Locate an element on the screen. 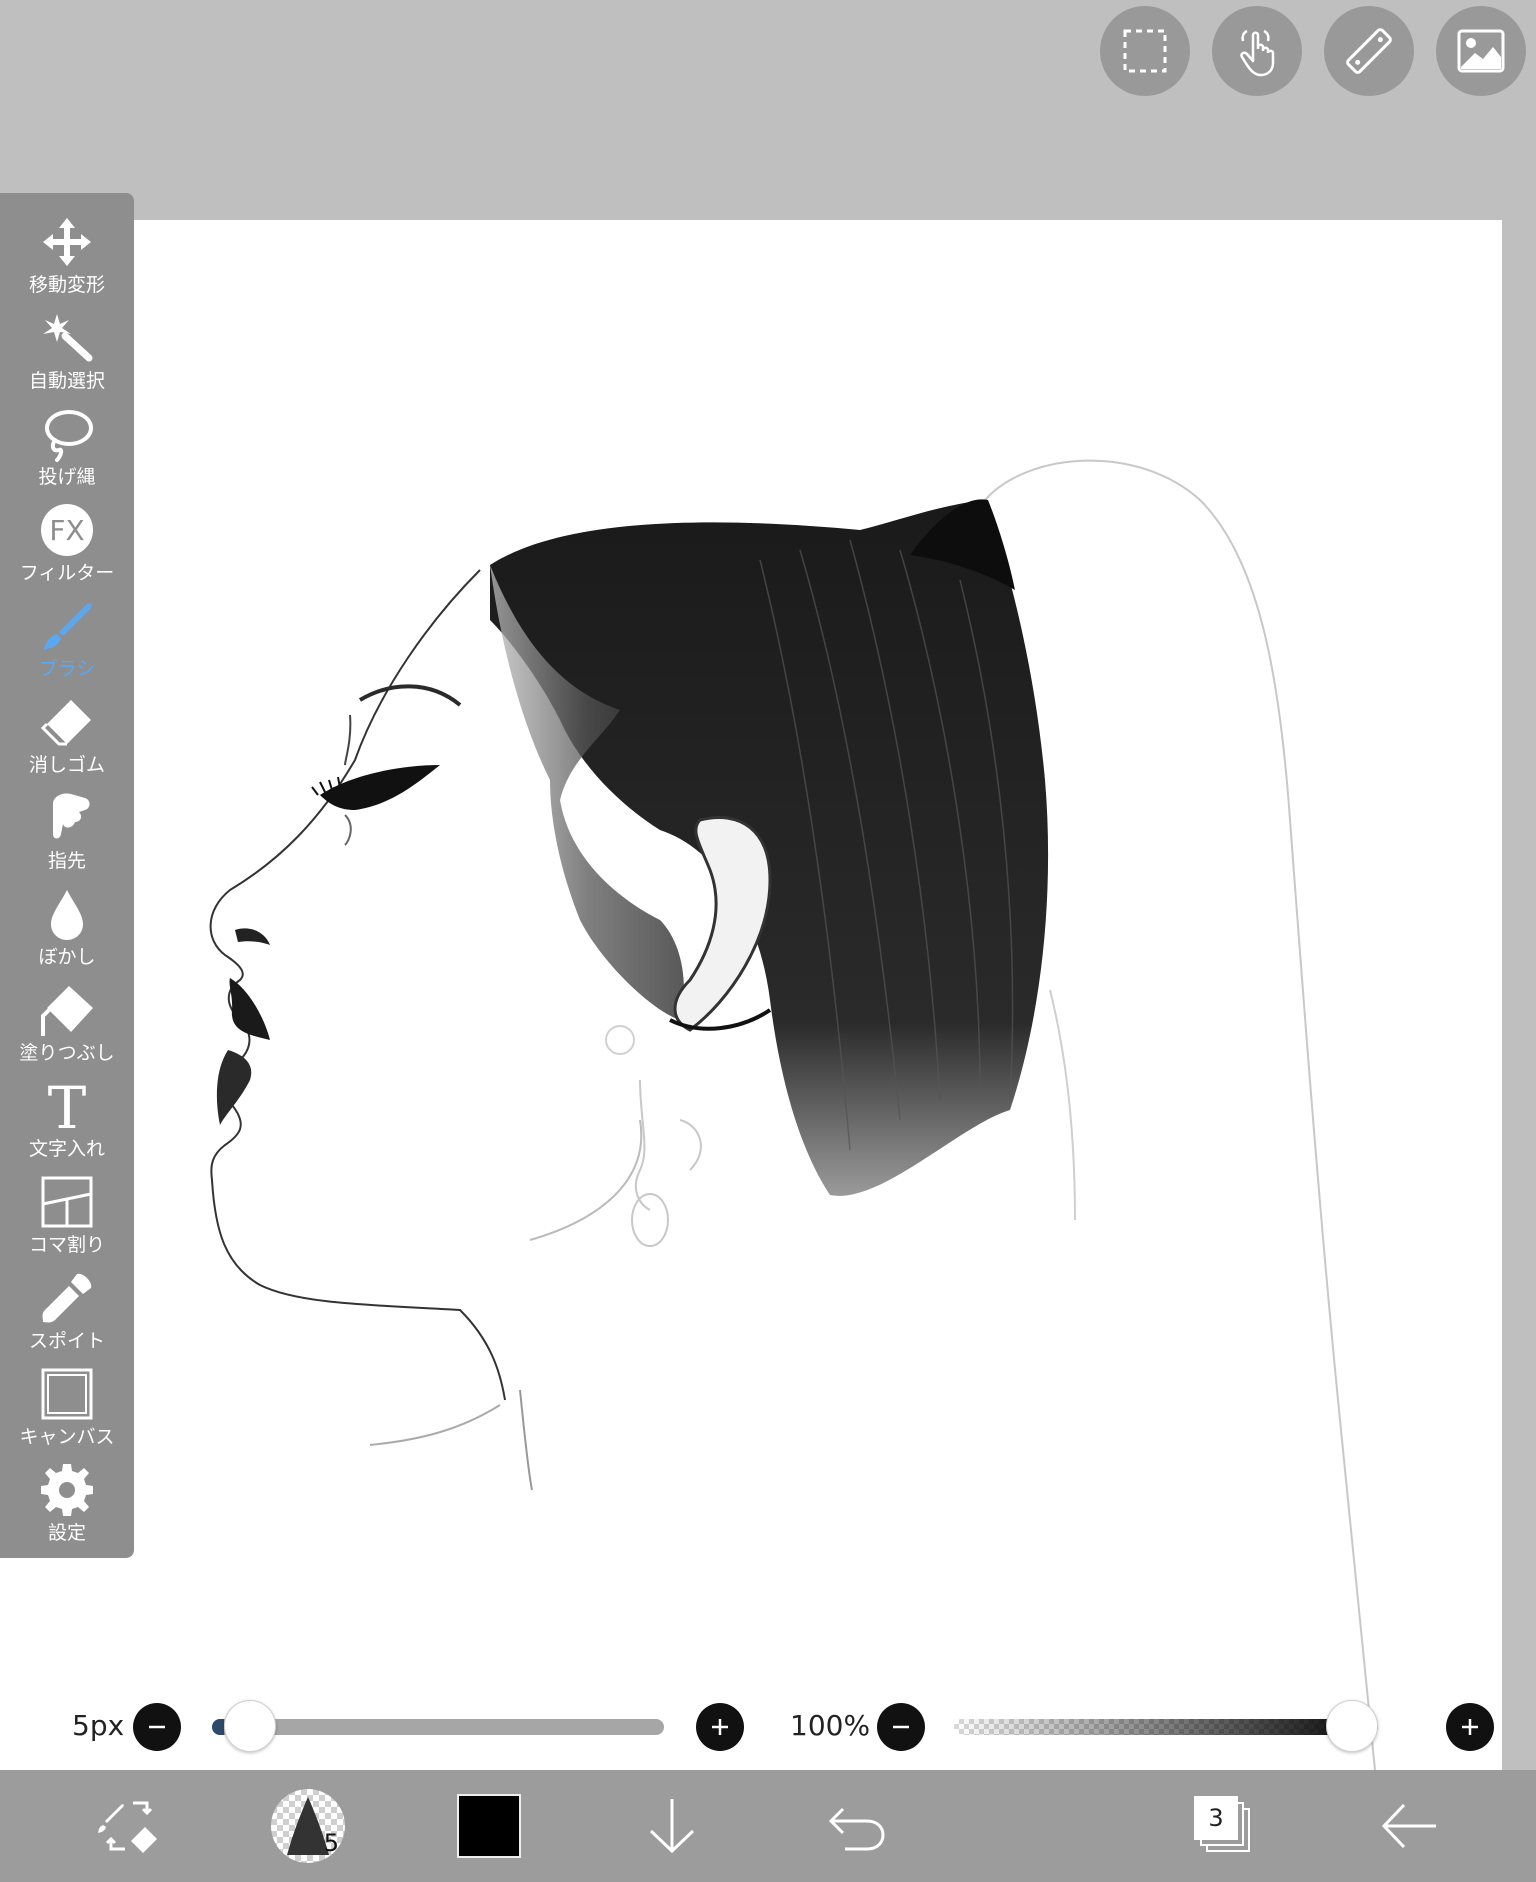 The width and height of the screenshot is (1536, 1882). tool-filter: FX フィルター is located at coordinates (67, 545).